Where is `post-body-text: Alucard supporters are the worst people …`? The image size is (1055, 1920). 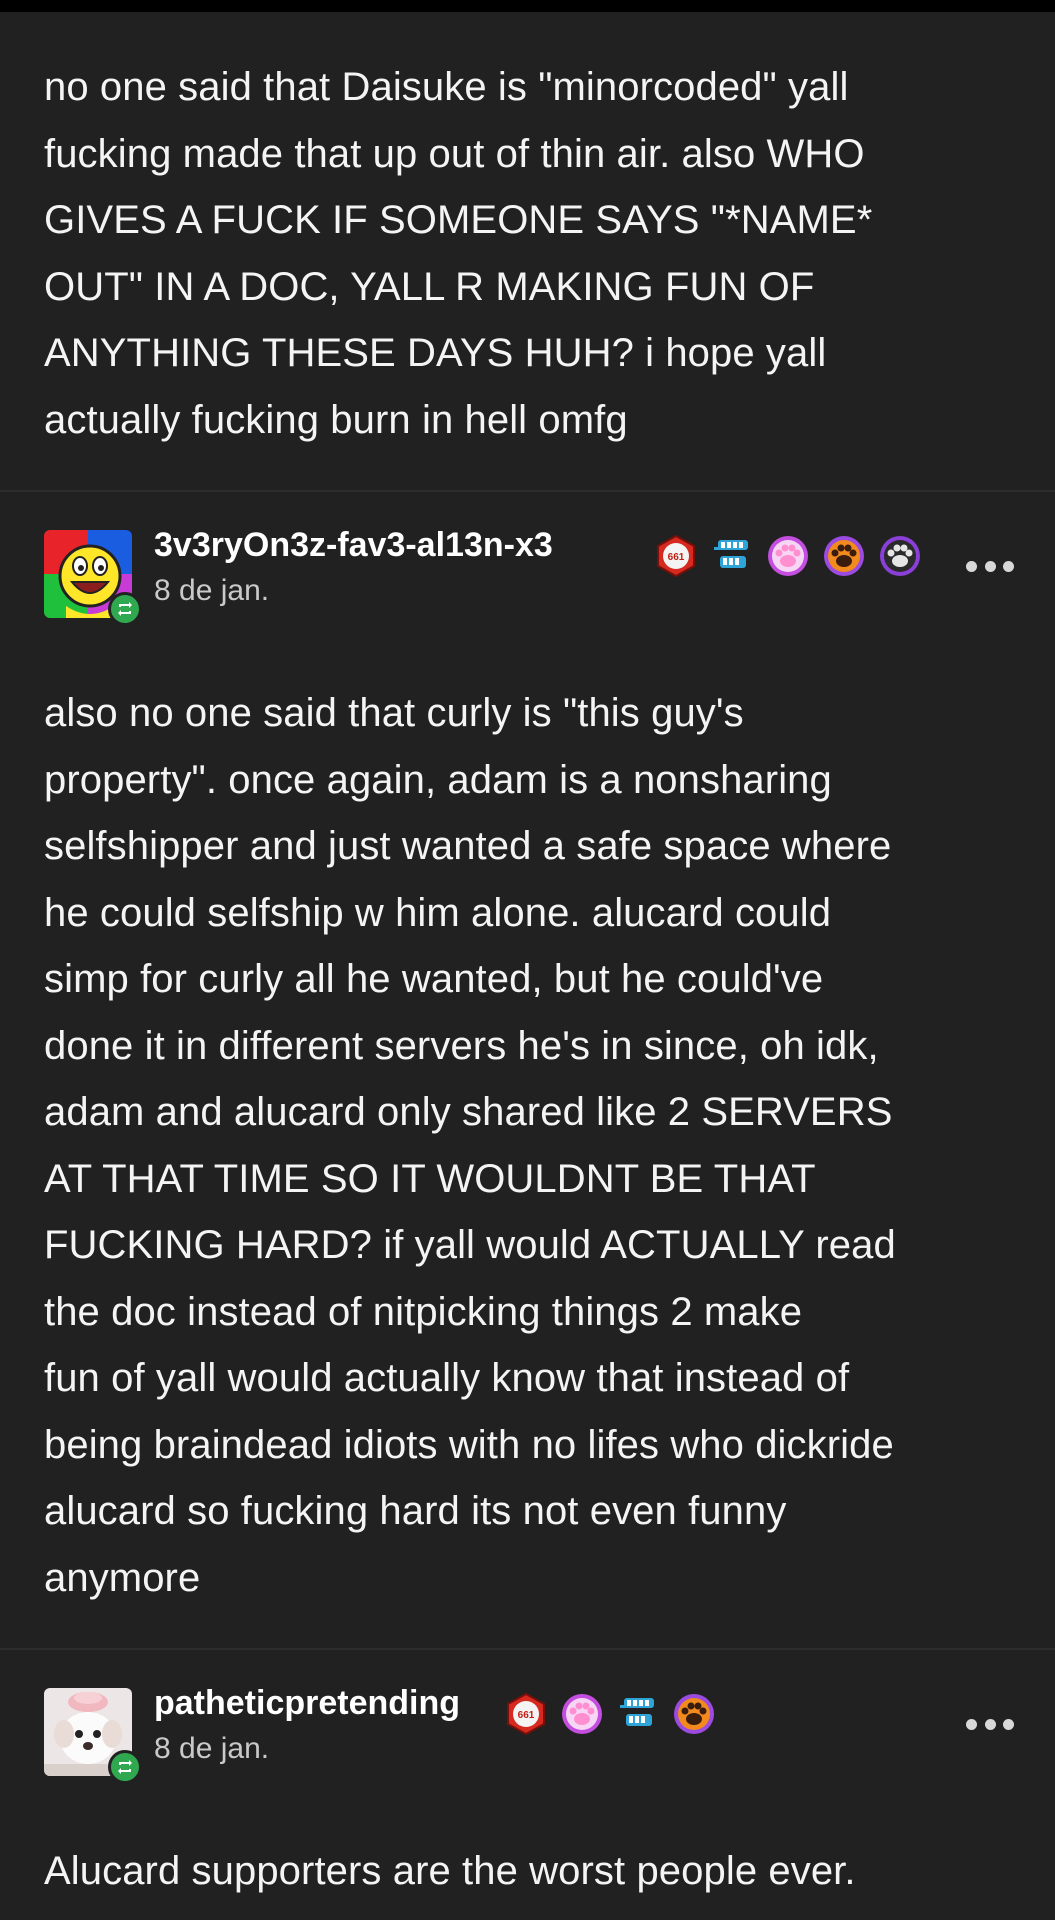 post-body-text: Alucard supporters are the worst people … is located at coordinates (450, 1871).